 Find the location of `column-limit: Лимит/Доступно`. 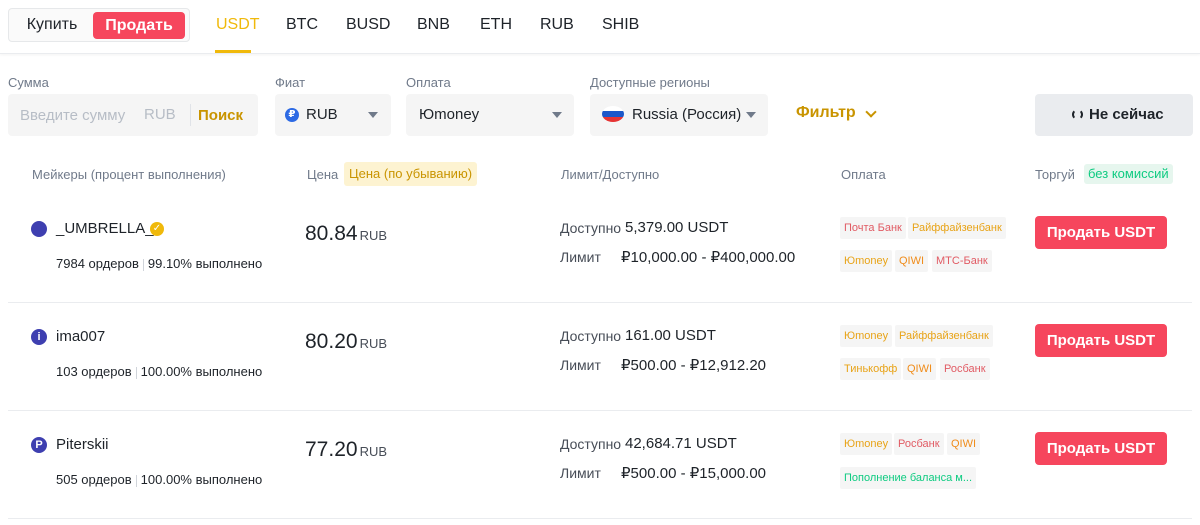

column-limit: Лимит/Доступно is located at coordinates (610, 174).